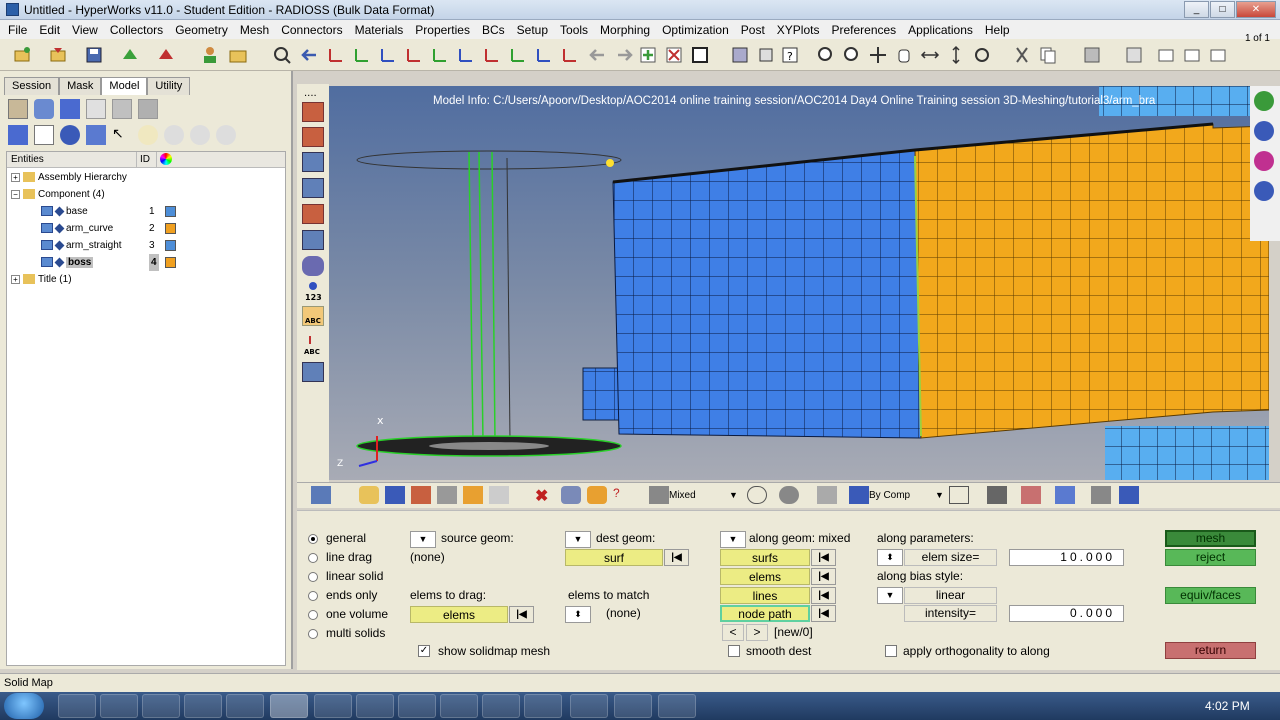 This screenshot has width=1280, height=720. Describe the element at coordinates (1196, 9) in the screenshot. I see `minimize-button: _` at that location.